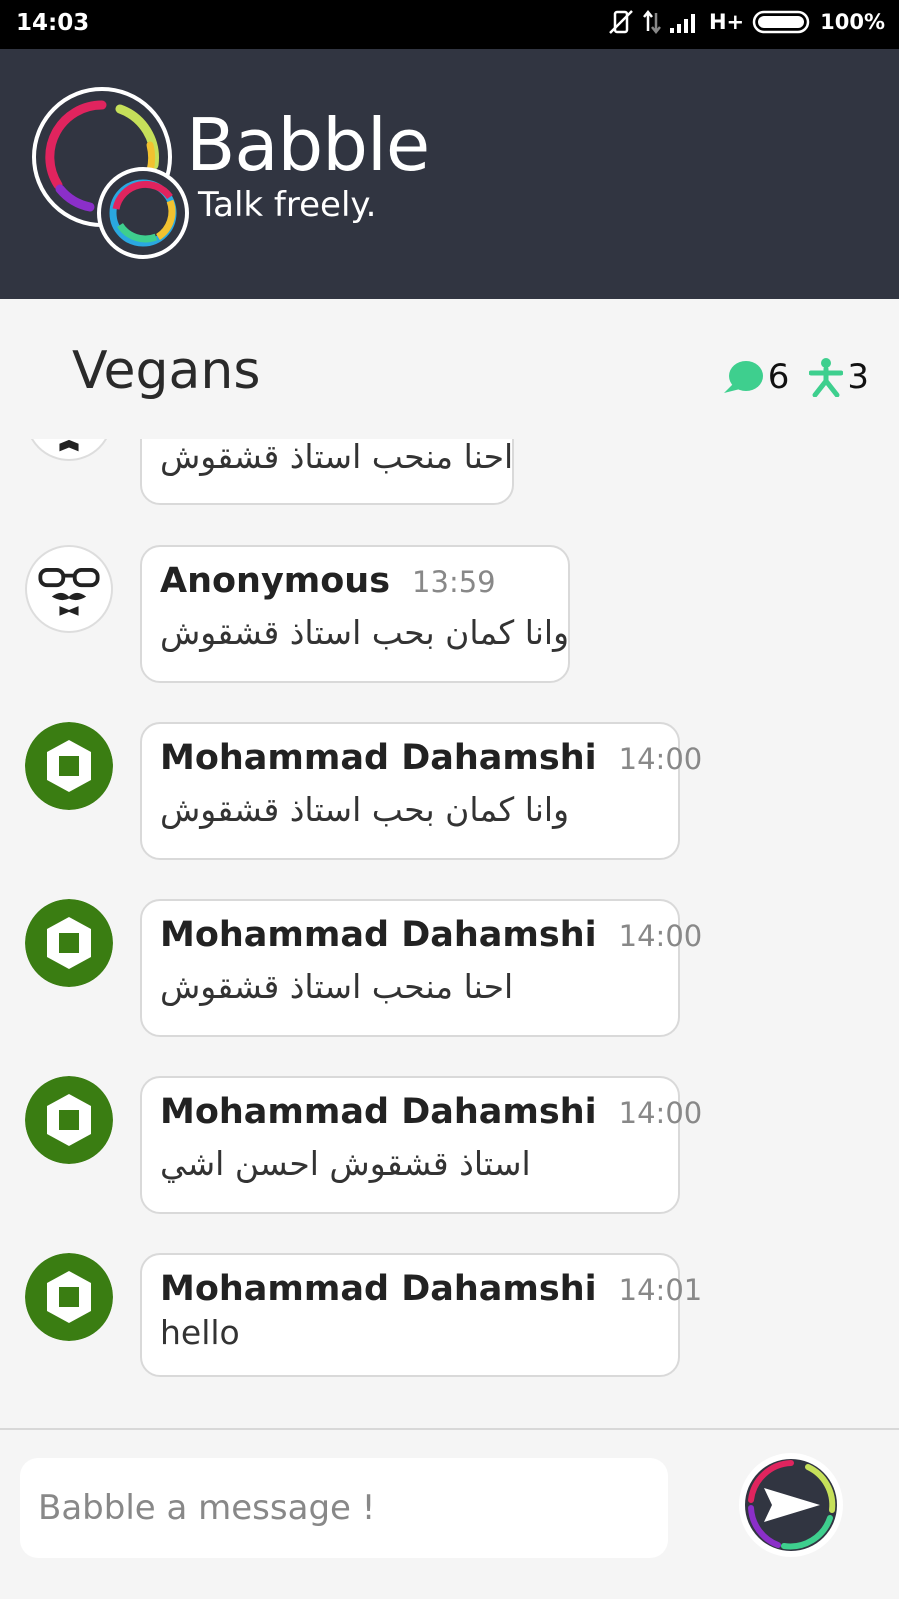  Describe the element at coordinates (660, 1290) in the screenshot. I see `message-time: 14:01` at that location.